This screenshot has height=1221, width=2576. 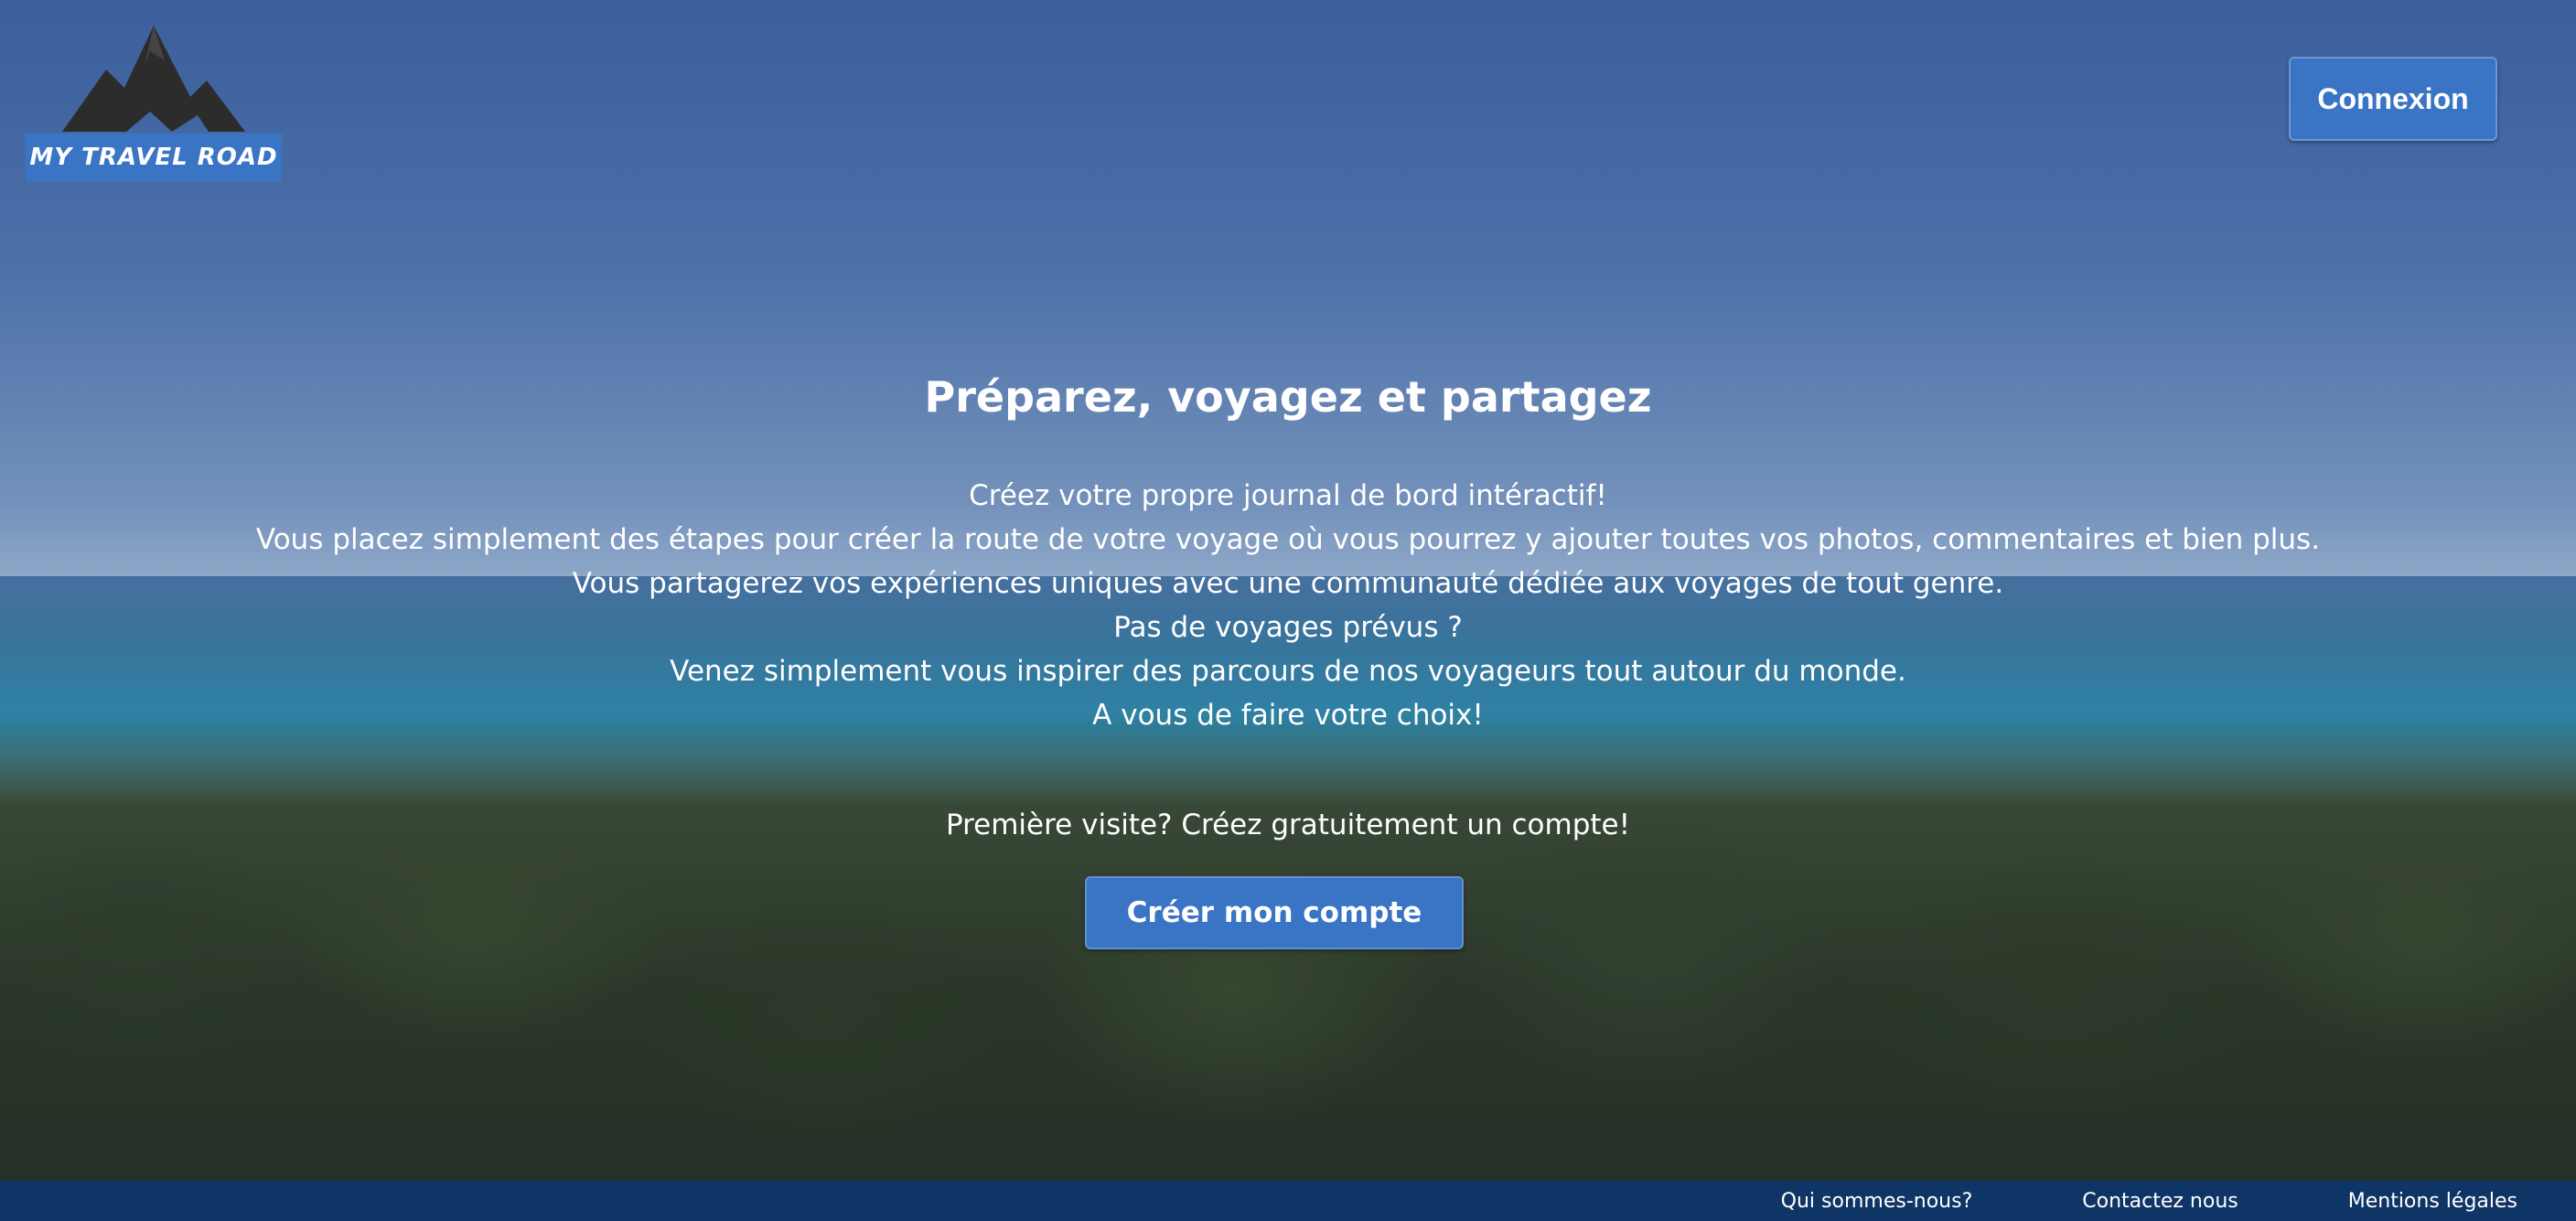 What do you see at coordinates (1288, 627) in the screenshot?
I see `hero-line: Pas de voyages prévus ?` at bounding box center [1288, 627].